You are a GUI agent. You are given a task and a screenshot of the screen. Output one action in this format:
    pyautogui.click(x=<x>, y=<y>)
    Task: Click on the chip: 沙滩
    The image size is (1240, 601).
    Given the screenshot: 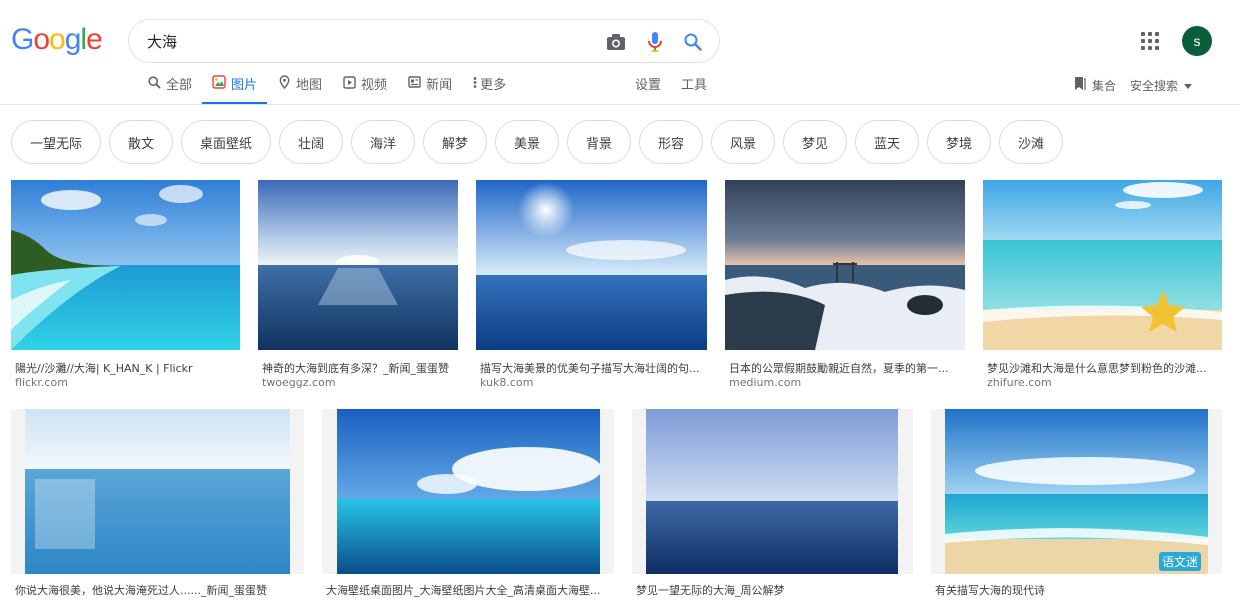 What is the action you would take?
    pyautogui.click(x=1031, y=142)
    